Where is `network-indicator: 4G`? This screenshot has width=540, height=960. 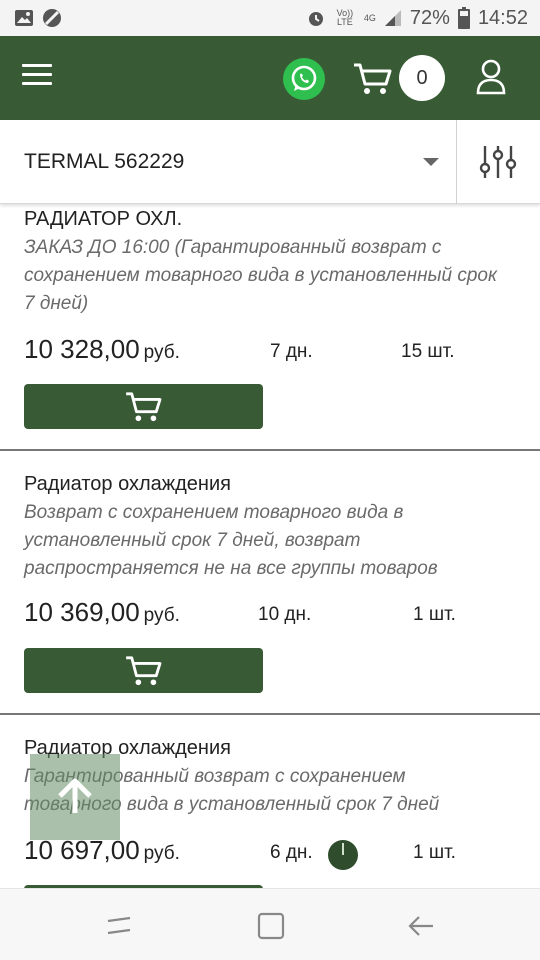 network-indicator: 4G is located at coordinates (369, 17).